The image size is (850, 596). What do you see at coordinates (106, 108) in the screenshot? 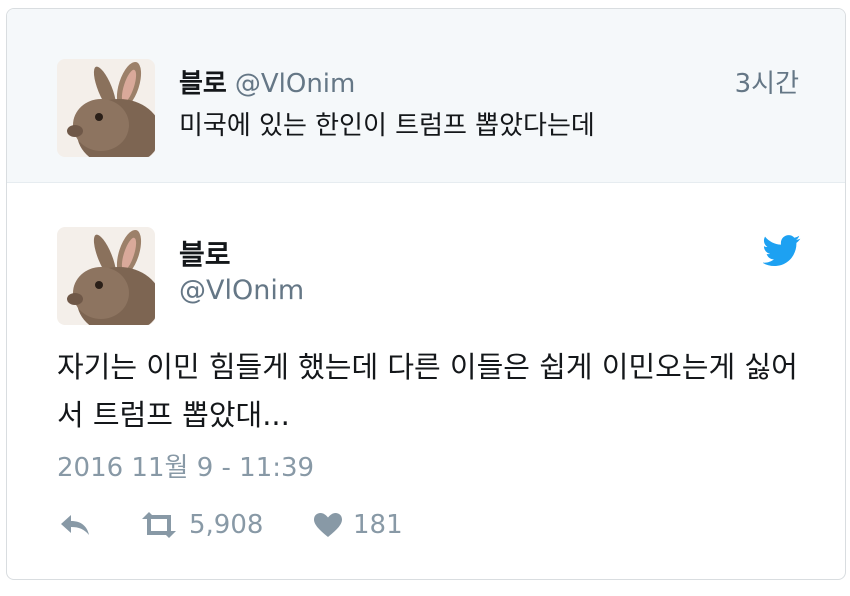
I see `parent-avatar` at bounding box center [106, 108].